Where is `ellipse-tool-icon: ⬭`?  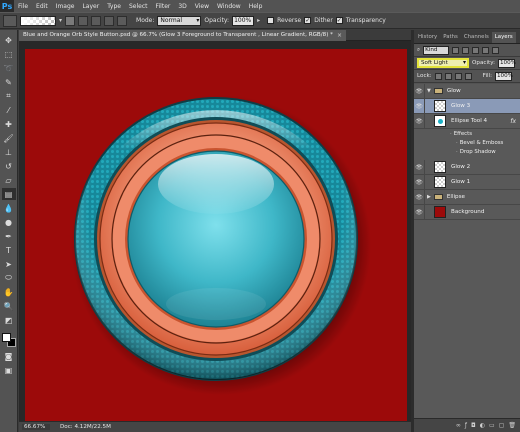
ellipse-tool-icon: ⬭ is located at coordinates (9, 278).